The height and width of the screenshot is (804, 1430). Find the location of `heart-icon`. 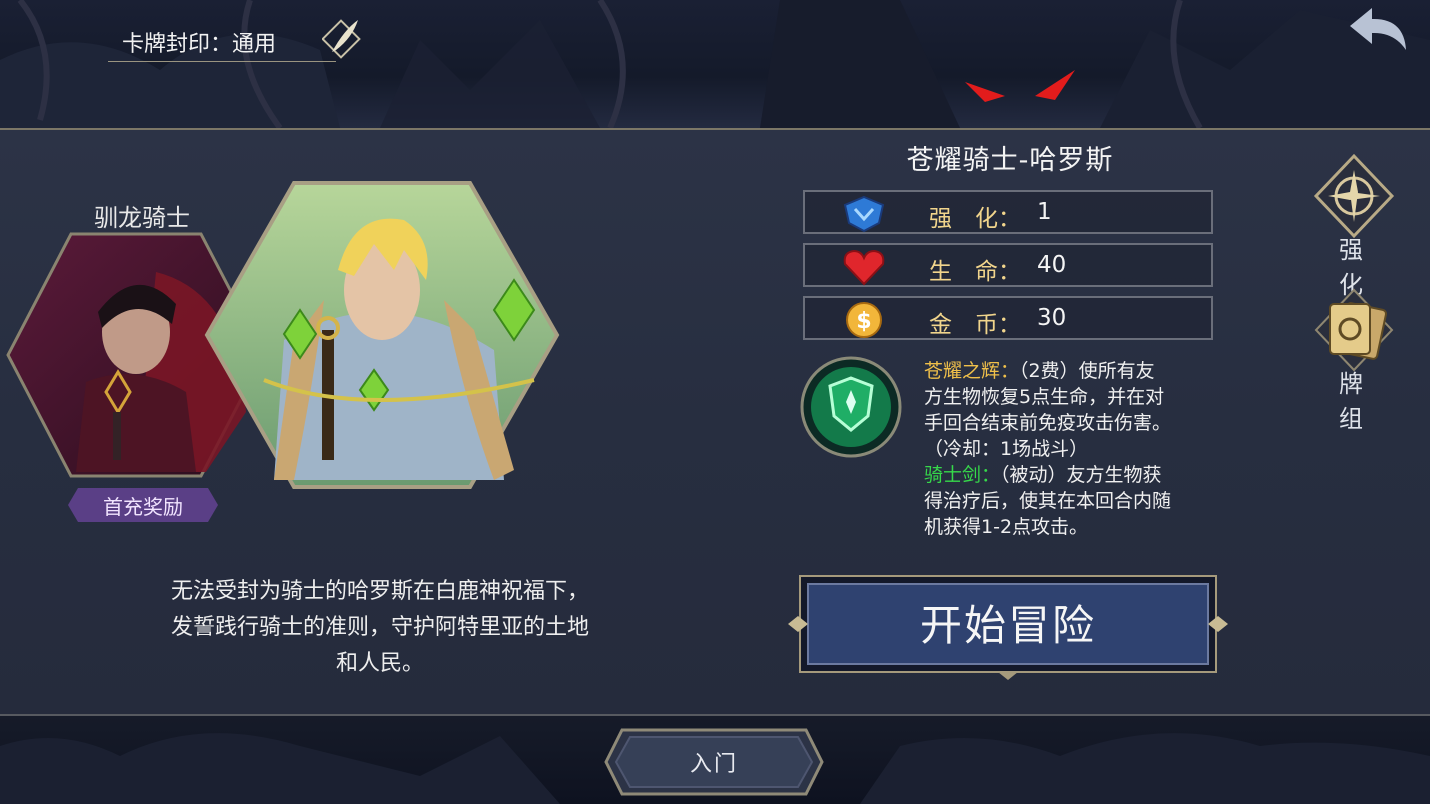

heart-icon is located at coordinates (864, 267).